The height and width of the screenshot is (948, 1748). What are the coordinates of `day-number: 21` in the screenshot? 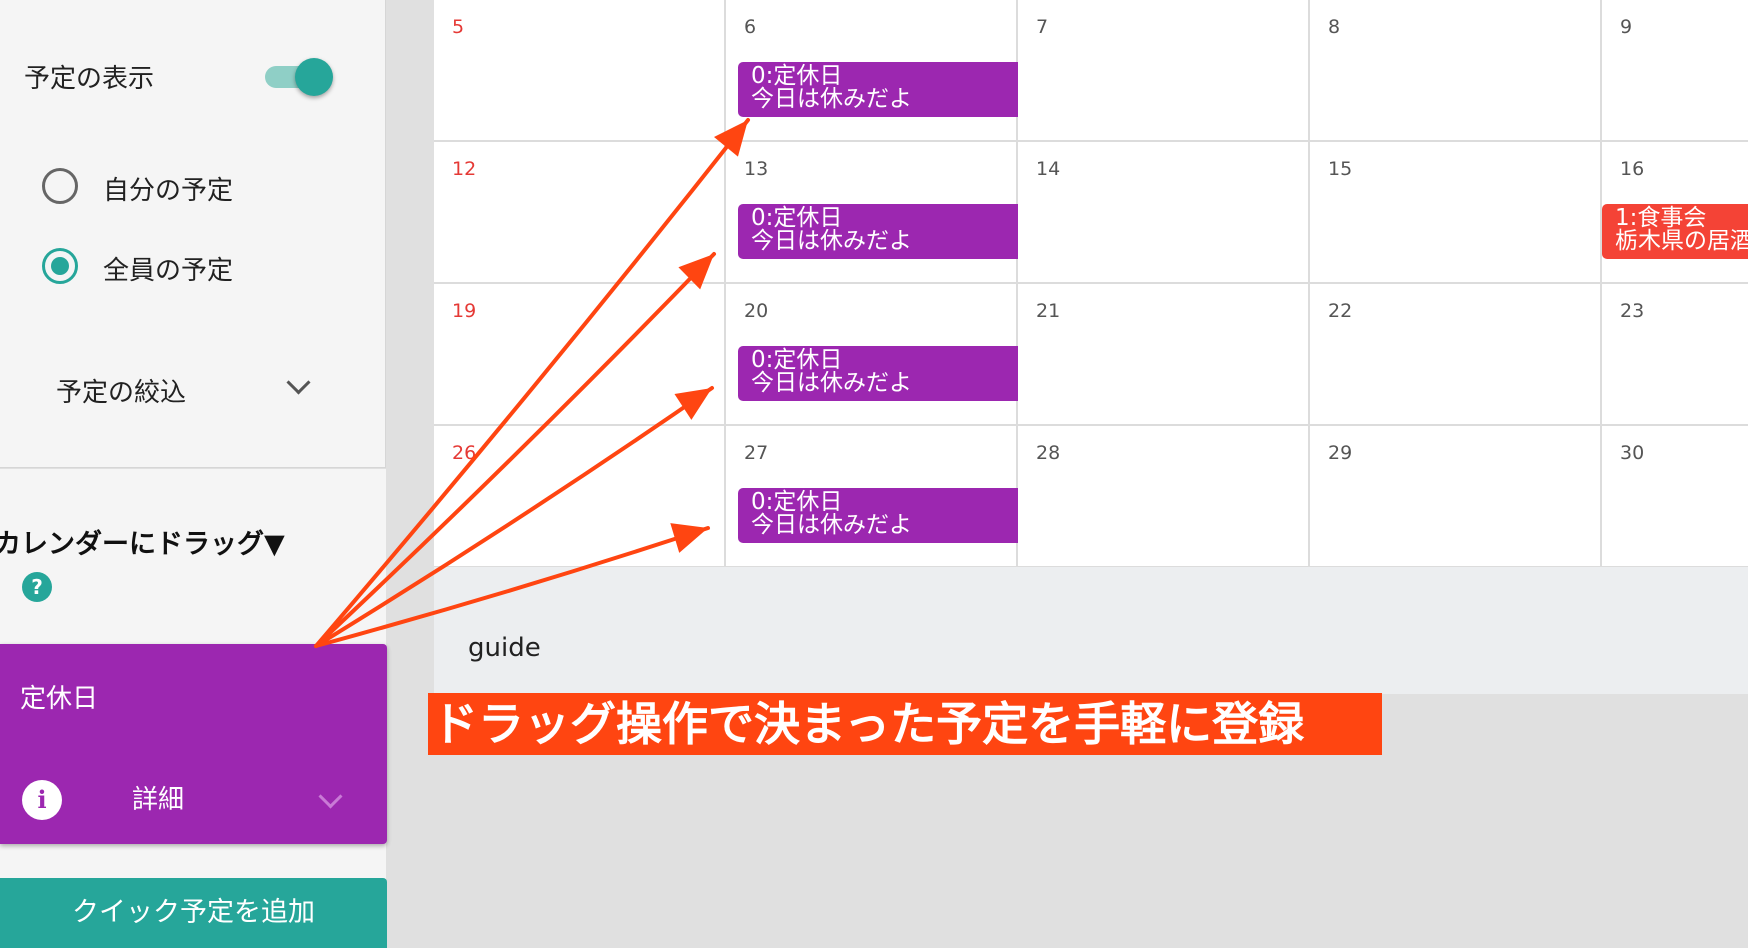 It's located at (1048, 311).